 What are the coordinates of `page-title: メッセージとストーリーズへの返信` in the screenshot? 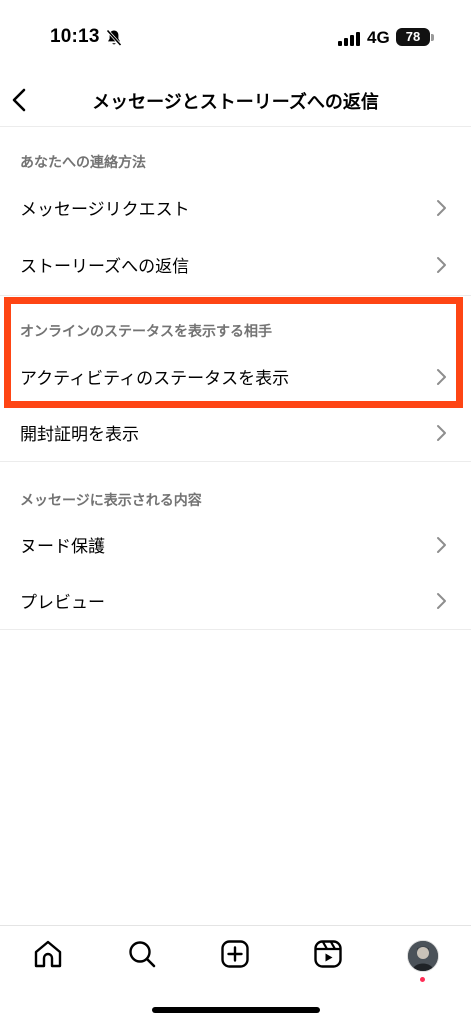 It's located at (235, 102).